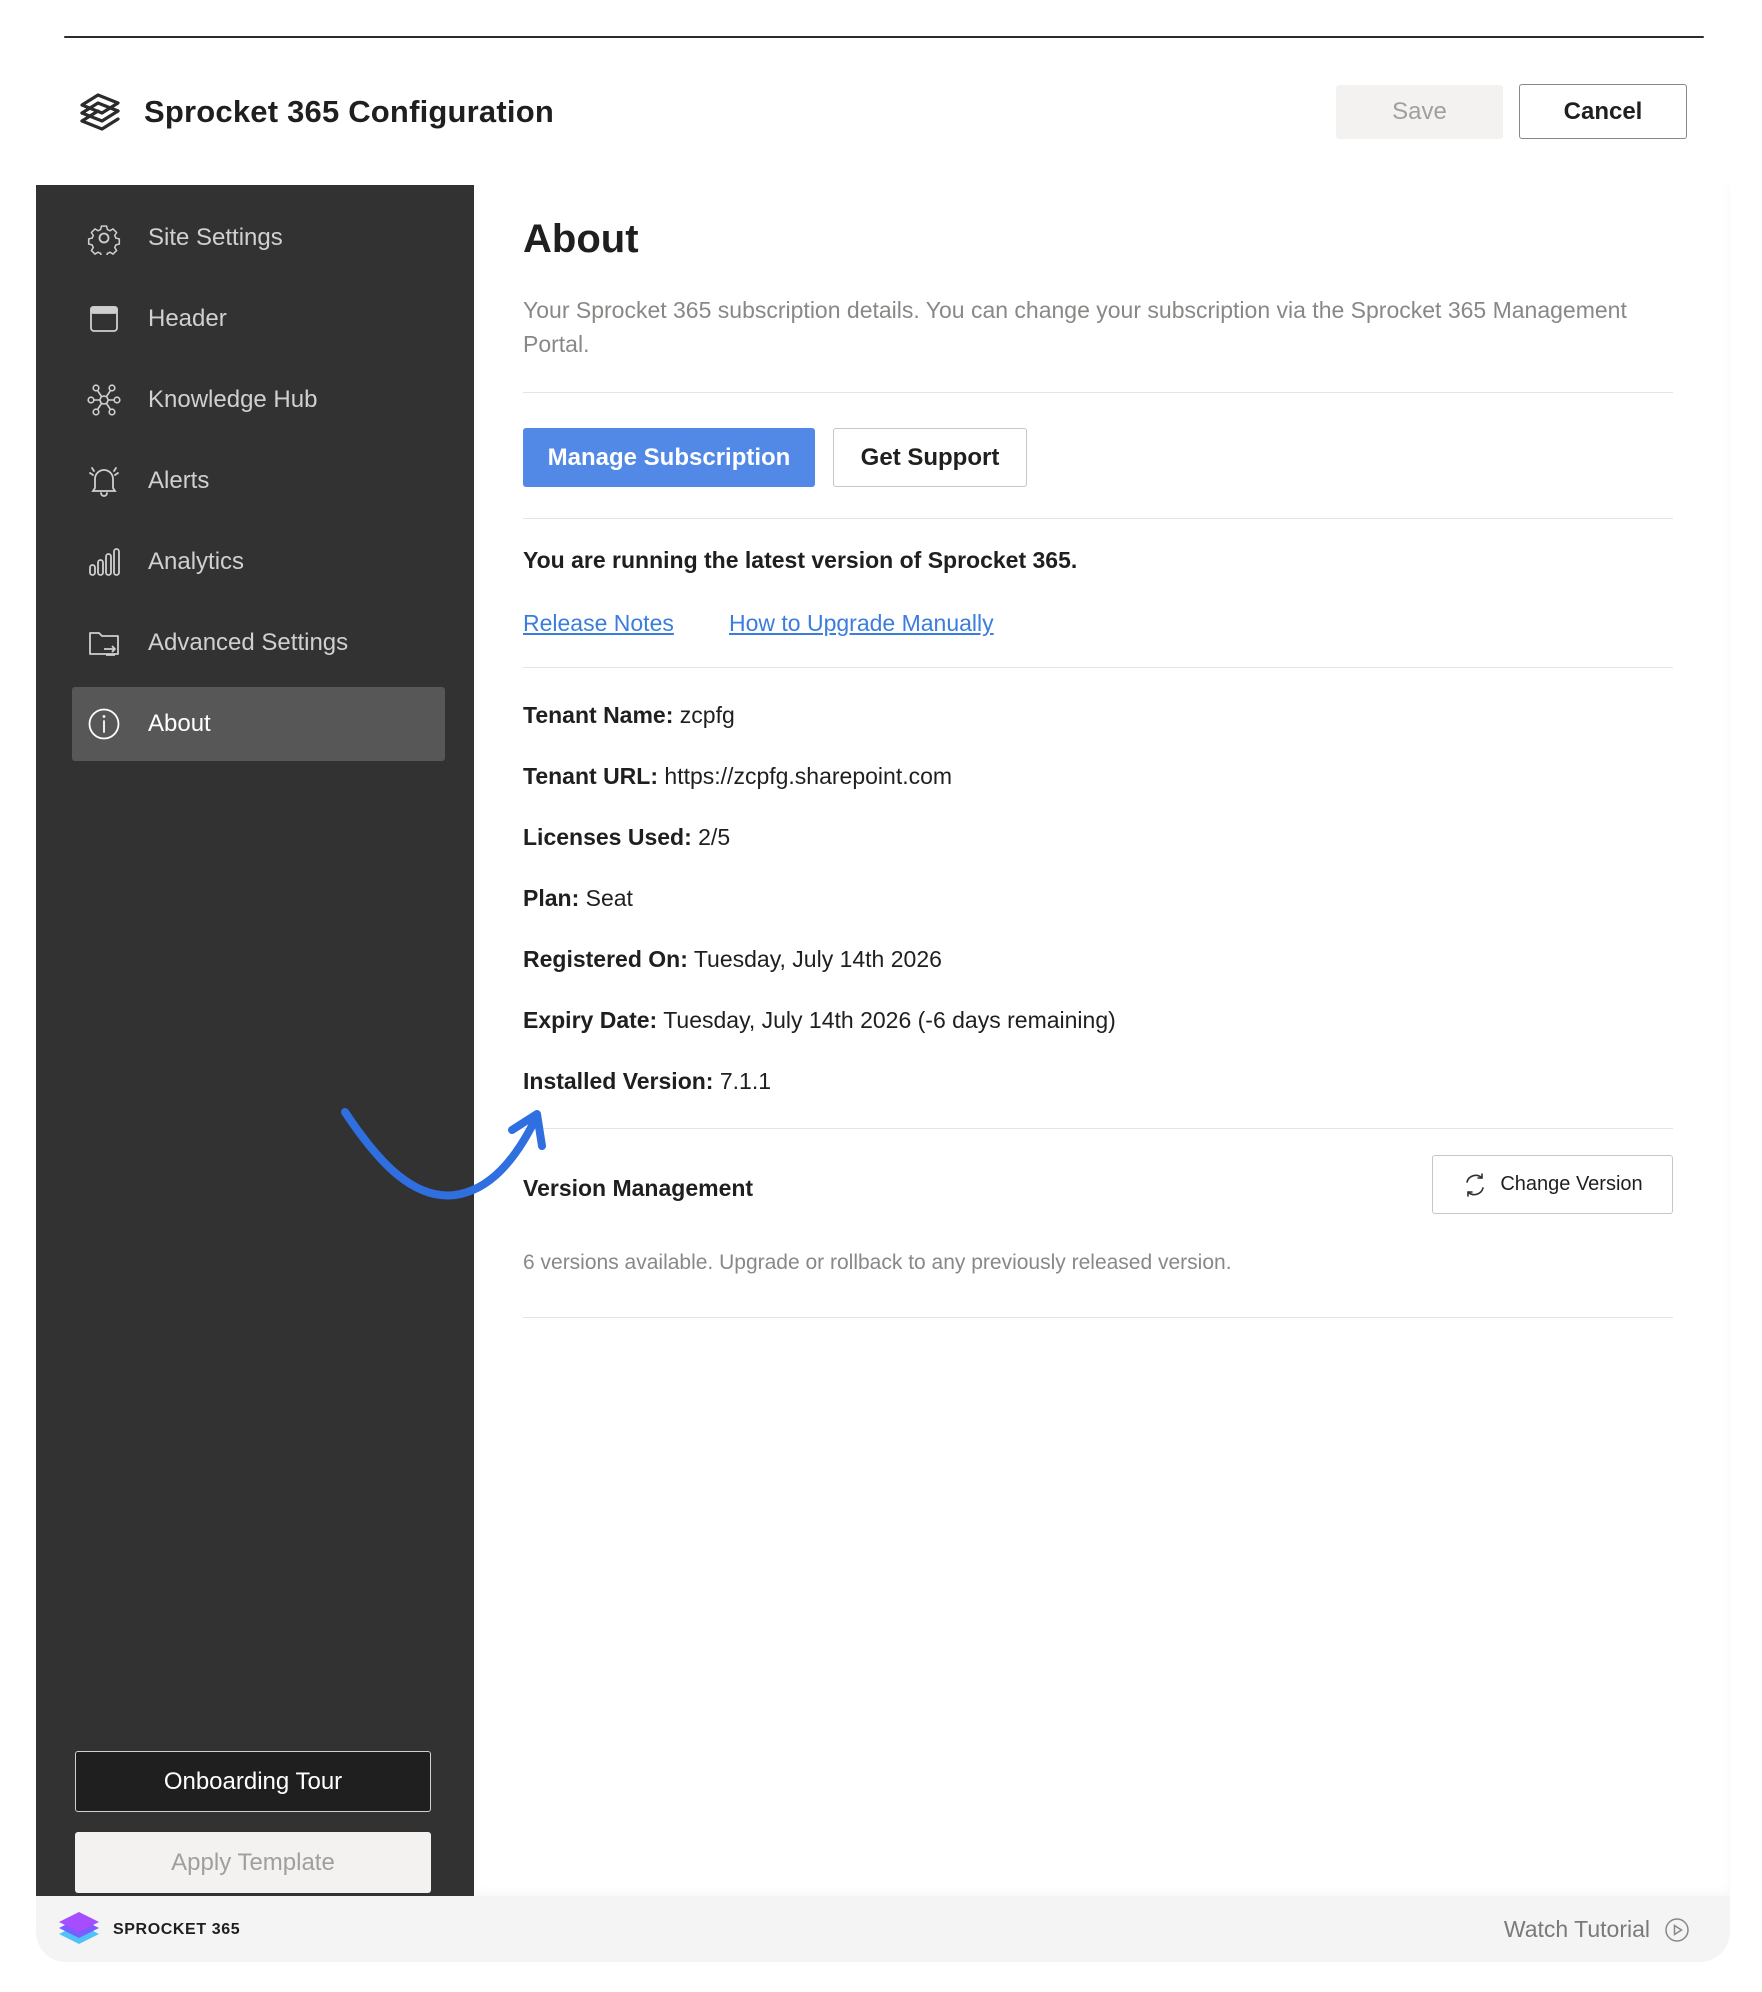 This screenshot has width=1762, height=1992. What do you see at coordinates (1576, 1929) in the screenshot?
I see `watch-tutorial-label: Watch Tutorial` at bounding box center [1576, 1929].